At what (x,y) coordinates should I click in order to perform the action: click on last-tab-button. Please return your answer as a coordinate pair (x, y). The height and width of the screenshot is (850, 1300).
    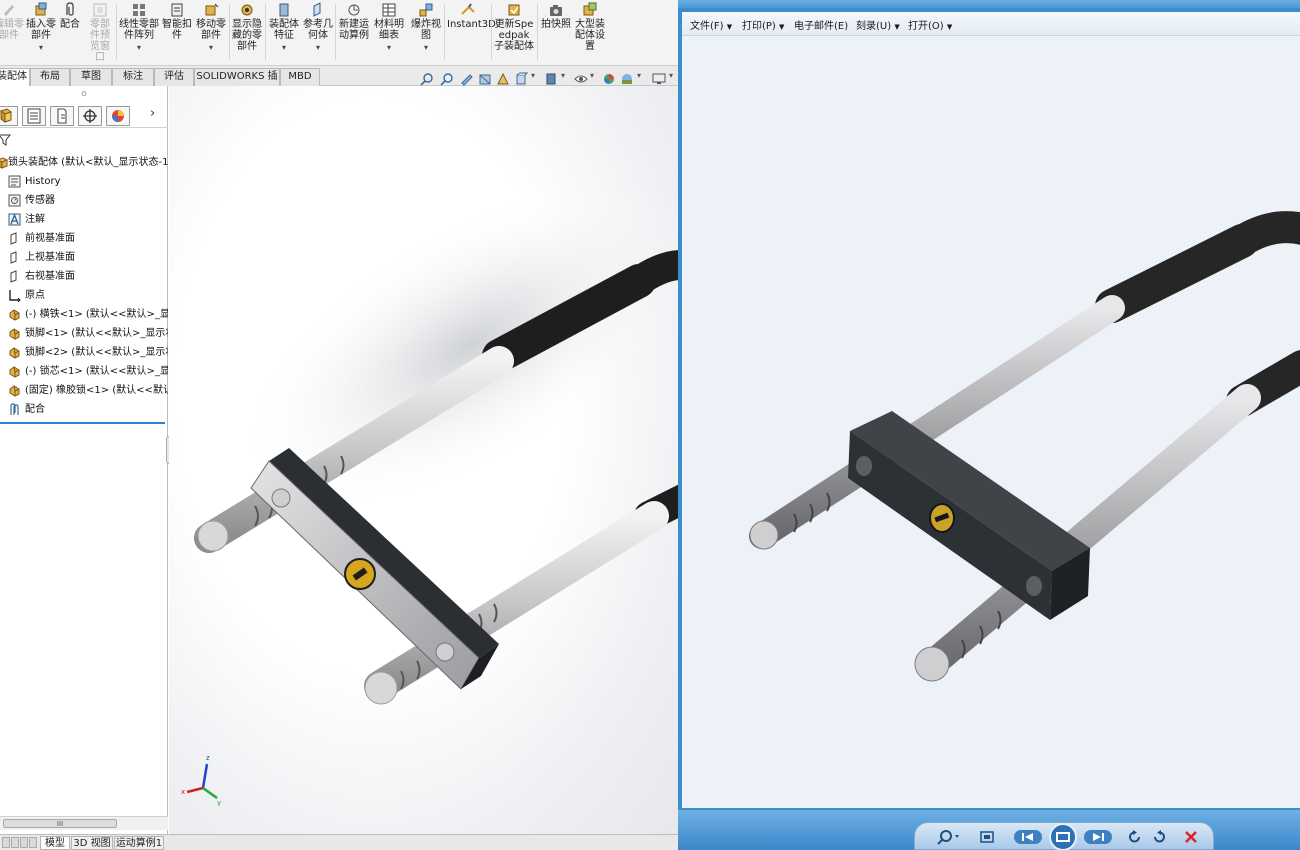
    Looking at the image, I should click on (33, 842).